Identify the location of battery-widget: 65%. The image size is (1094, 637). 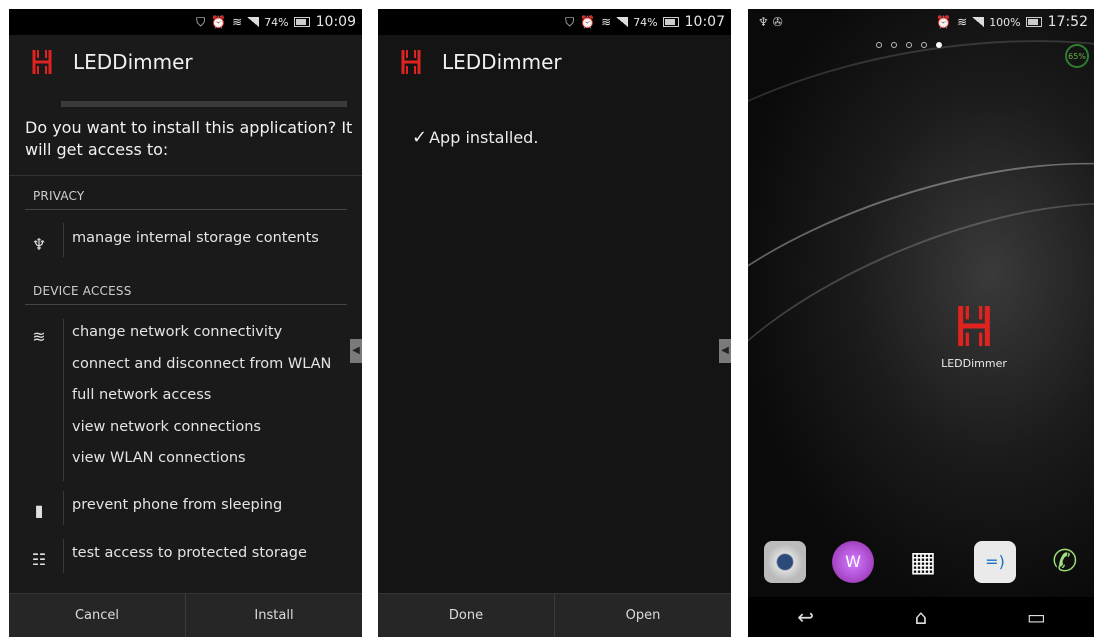
(1077, 56).